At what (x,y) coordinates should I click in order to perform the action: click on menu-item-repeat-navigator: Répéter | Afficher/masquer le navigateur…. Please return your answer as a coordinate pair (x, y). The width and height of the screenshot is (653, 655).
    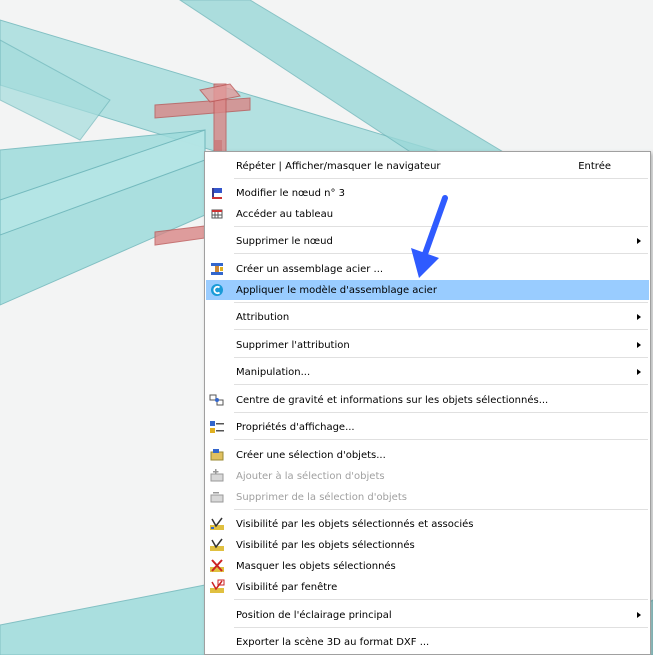
    Looking at the image, I should click on (427, 166).